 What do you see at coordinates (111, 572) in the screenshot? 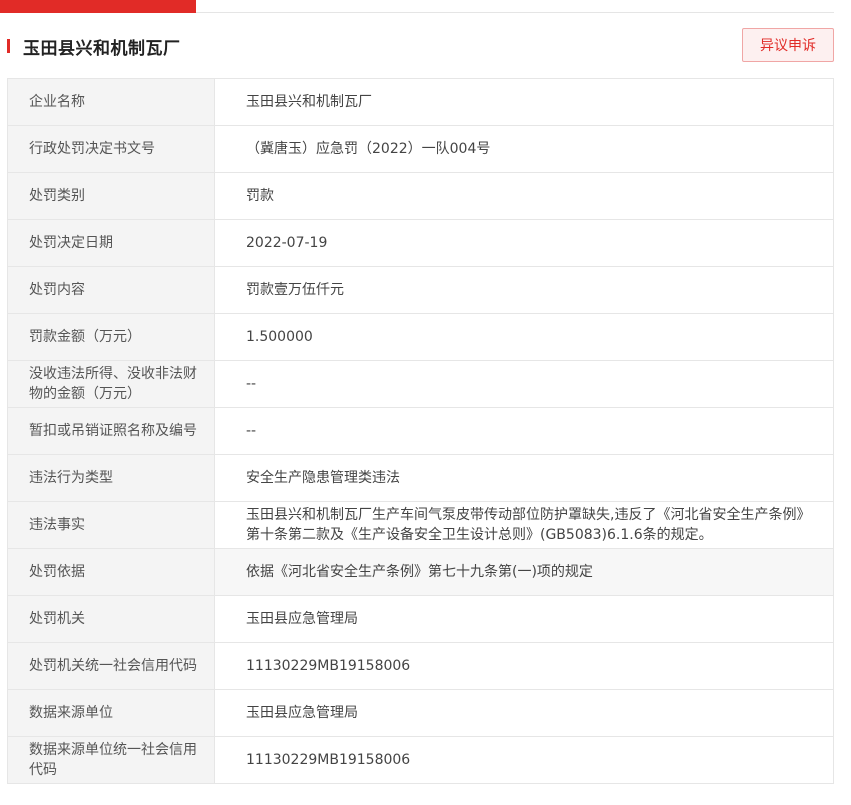
I see `row-label: 处罚依据` at bounding box center [111, 572].